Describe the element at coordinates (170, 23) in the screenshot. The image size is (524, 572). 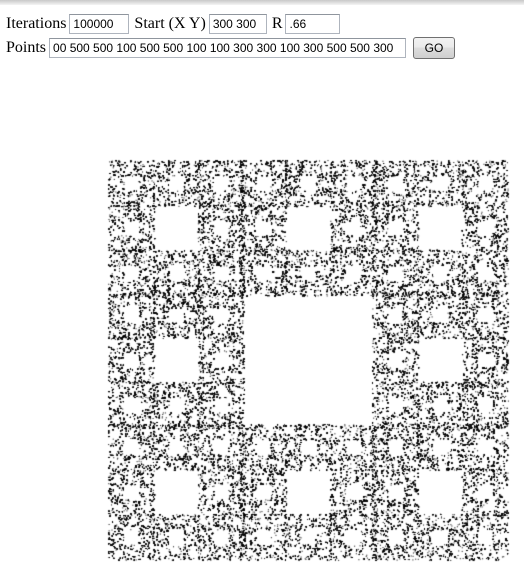
I see `start-label: Start (X Y)` at that location.